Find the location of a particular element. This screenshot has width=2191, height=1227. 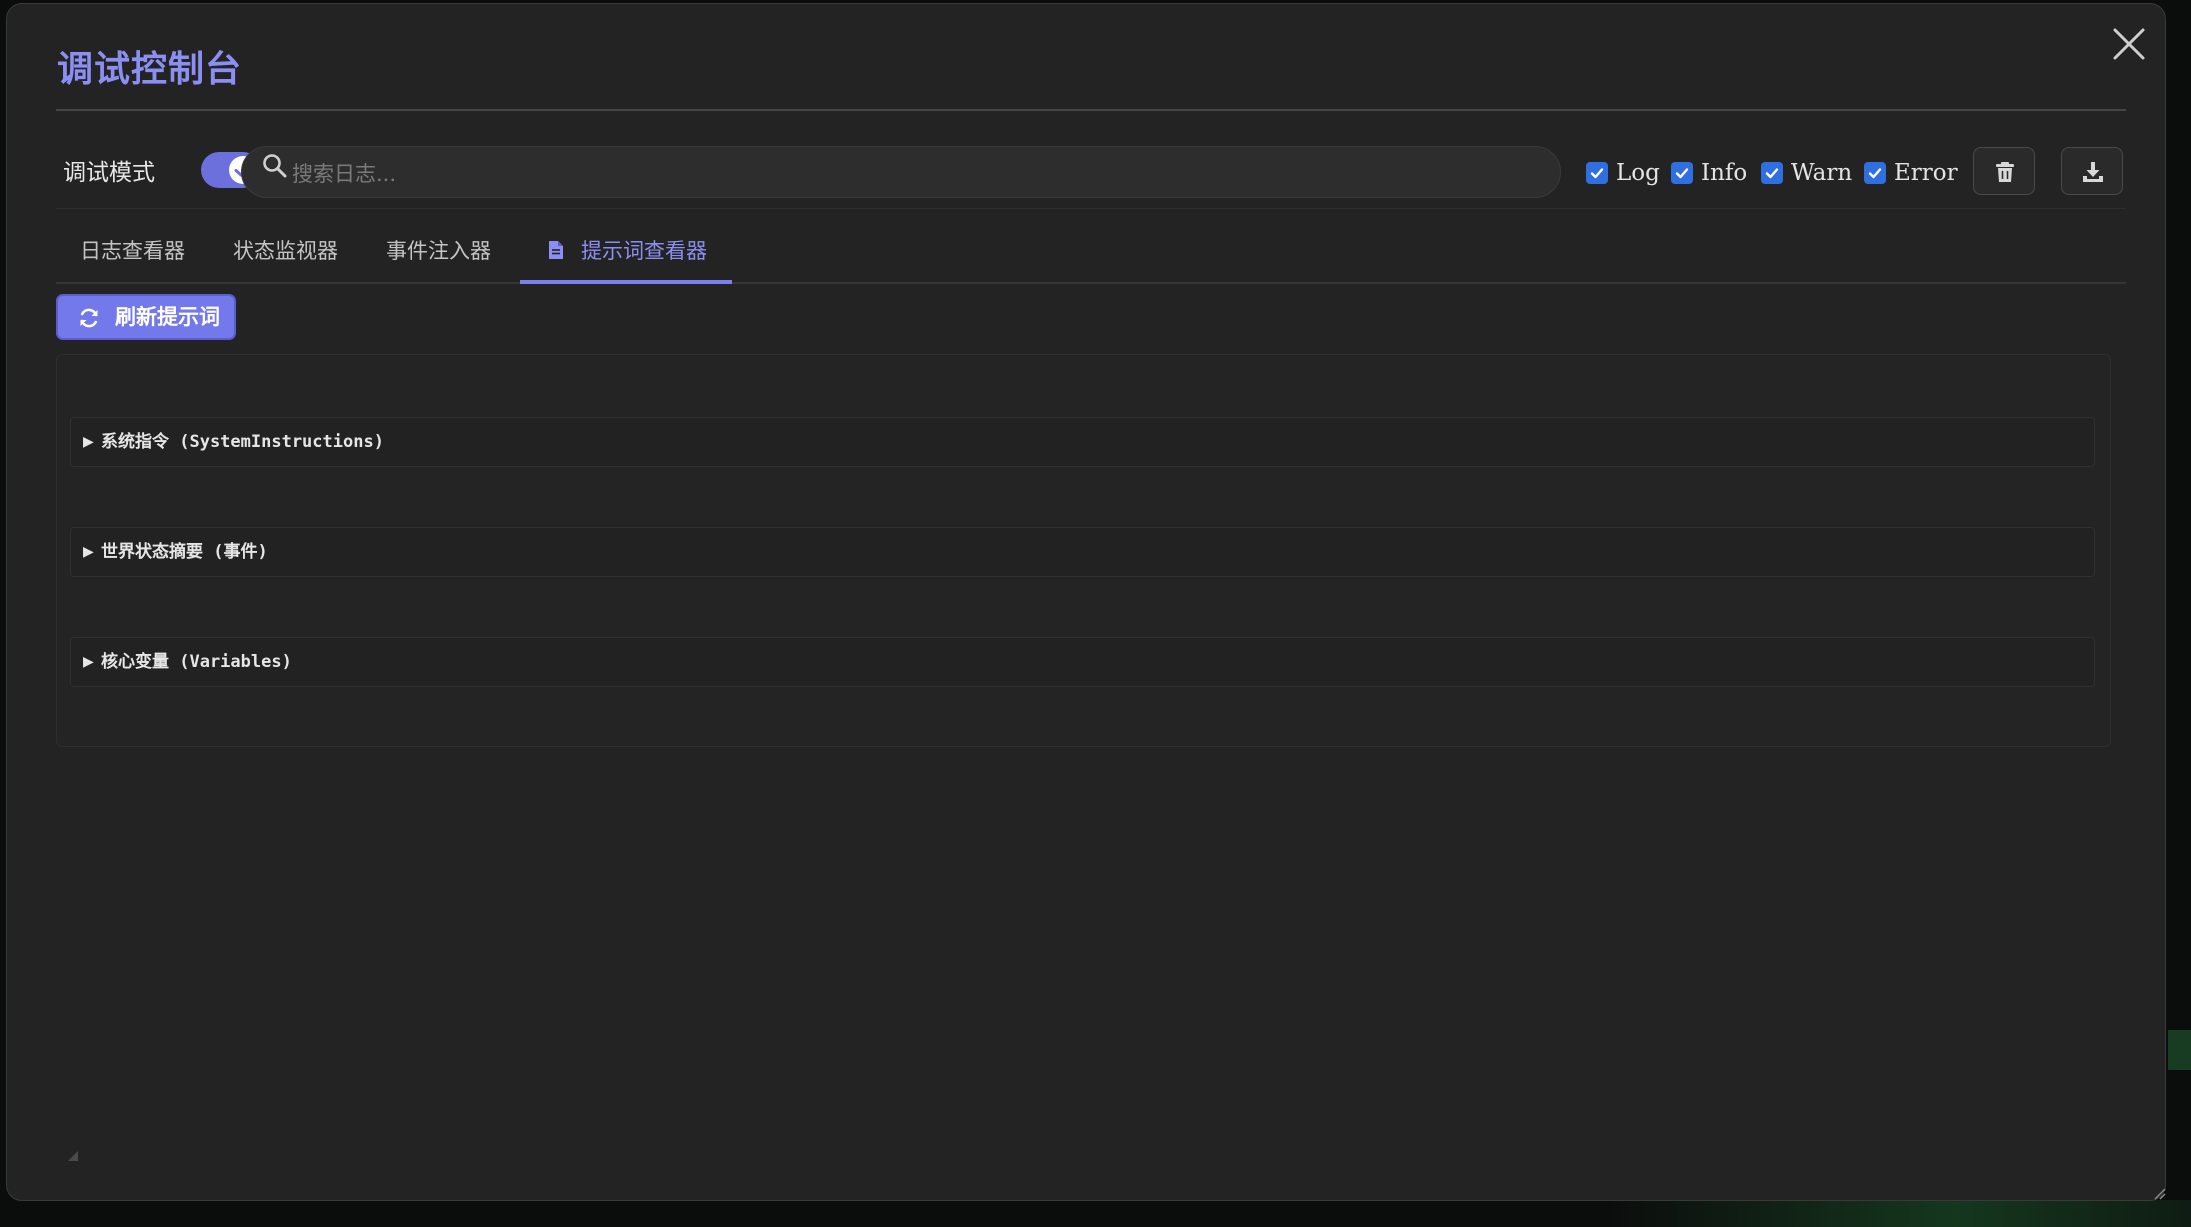

refresh-icon is located at coordinates (89, 318).